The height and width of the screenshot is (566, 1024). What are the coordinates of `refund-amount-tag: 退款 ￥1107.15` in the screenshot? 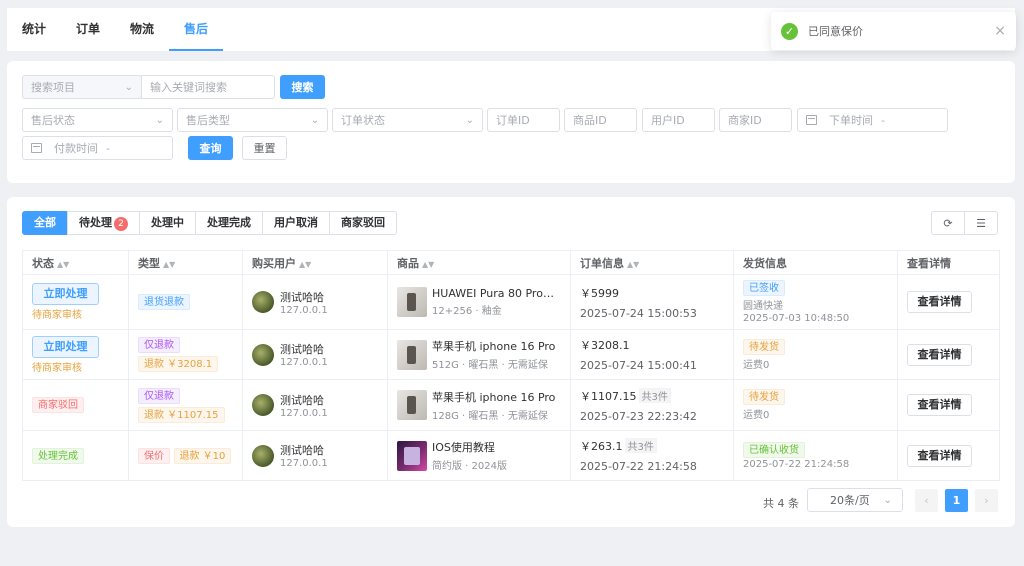 It's located at (181, 414).